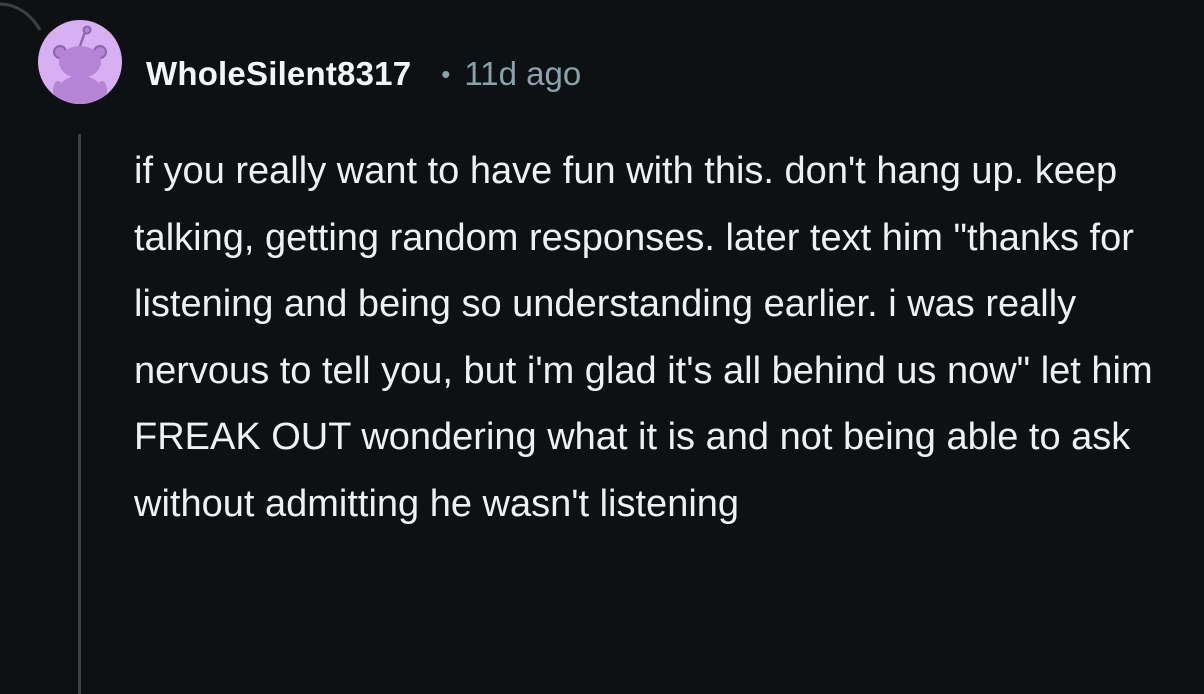 The height and width of the screenshot is (694, 1204). I want to click on snoo-avatar-icon, so click(80, 64).